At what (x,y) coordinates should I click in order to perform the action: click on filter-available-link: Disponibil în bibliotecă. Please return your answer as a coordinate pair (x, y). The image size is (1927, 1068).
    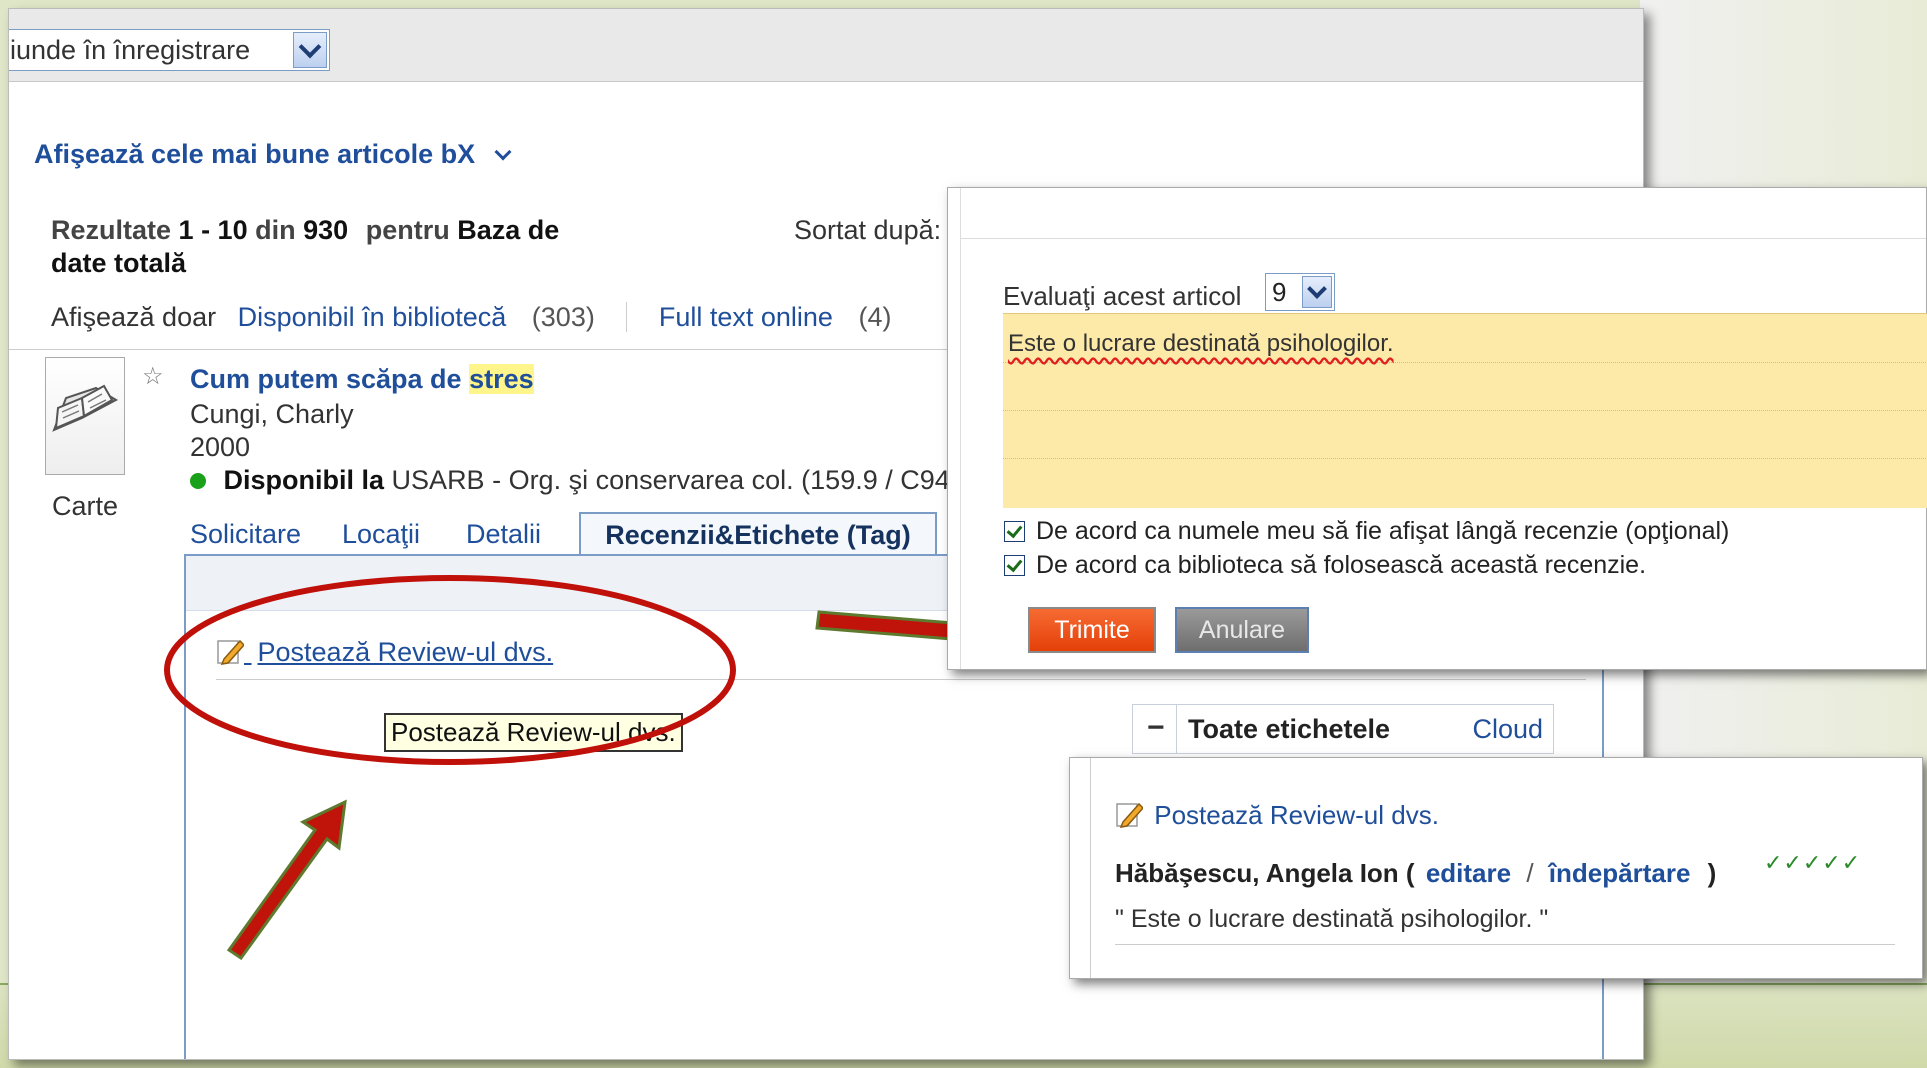
    Looking at the image, I should click on (372, 317).